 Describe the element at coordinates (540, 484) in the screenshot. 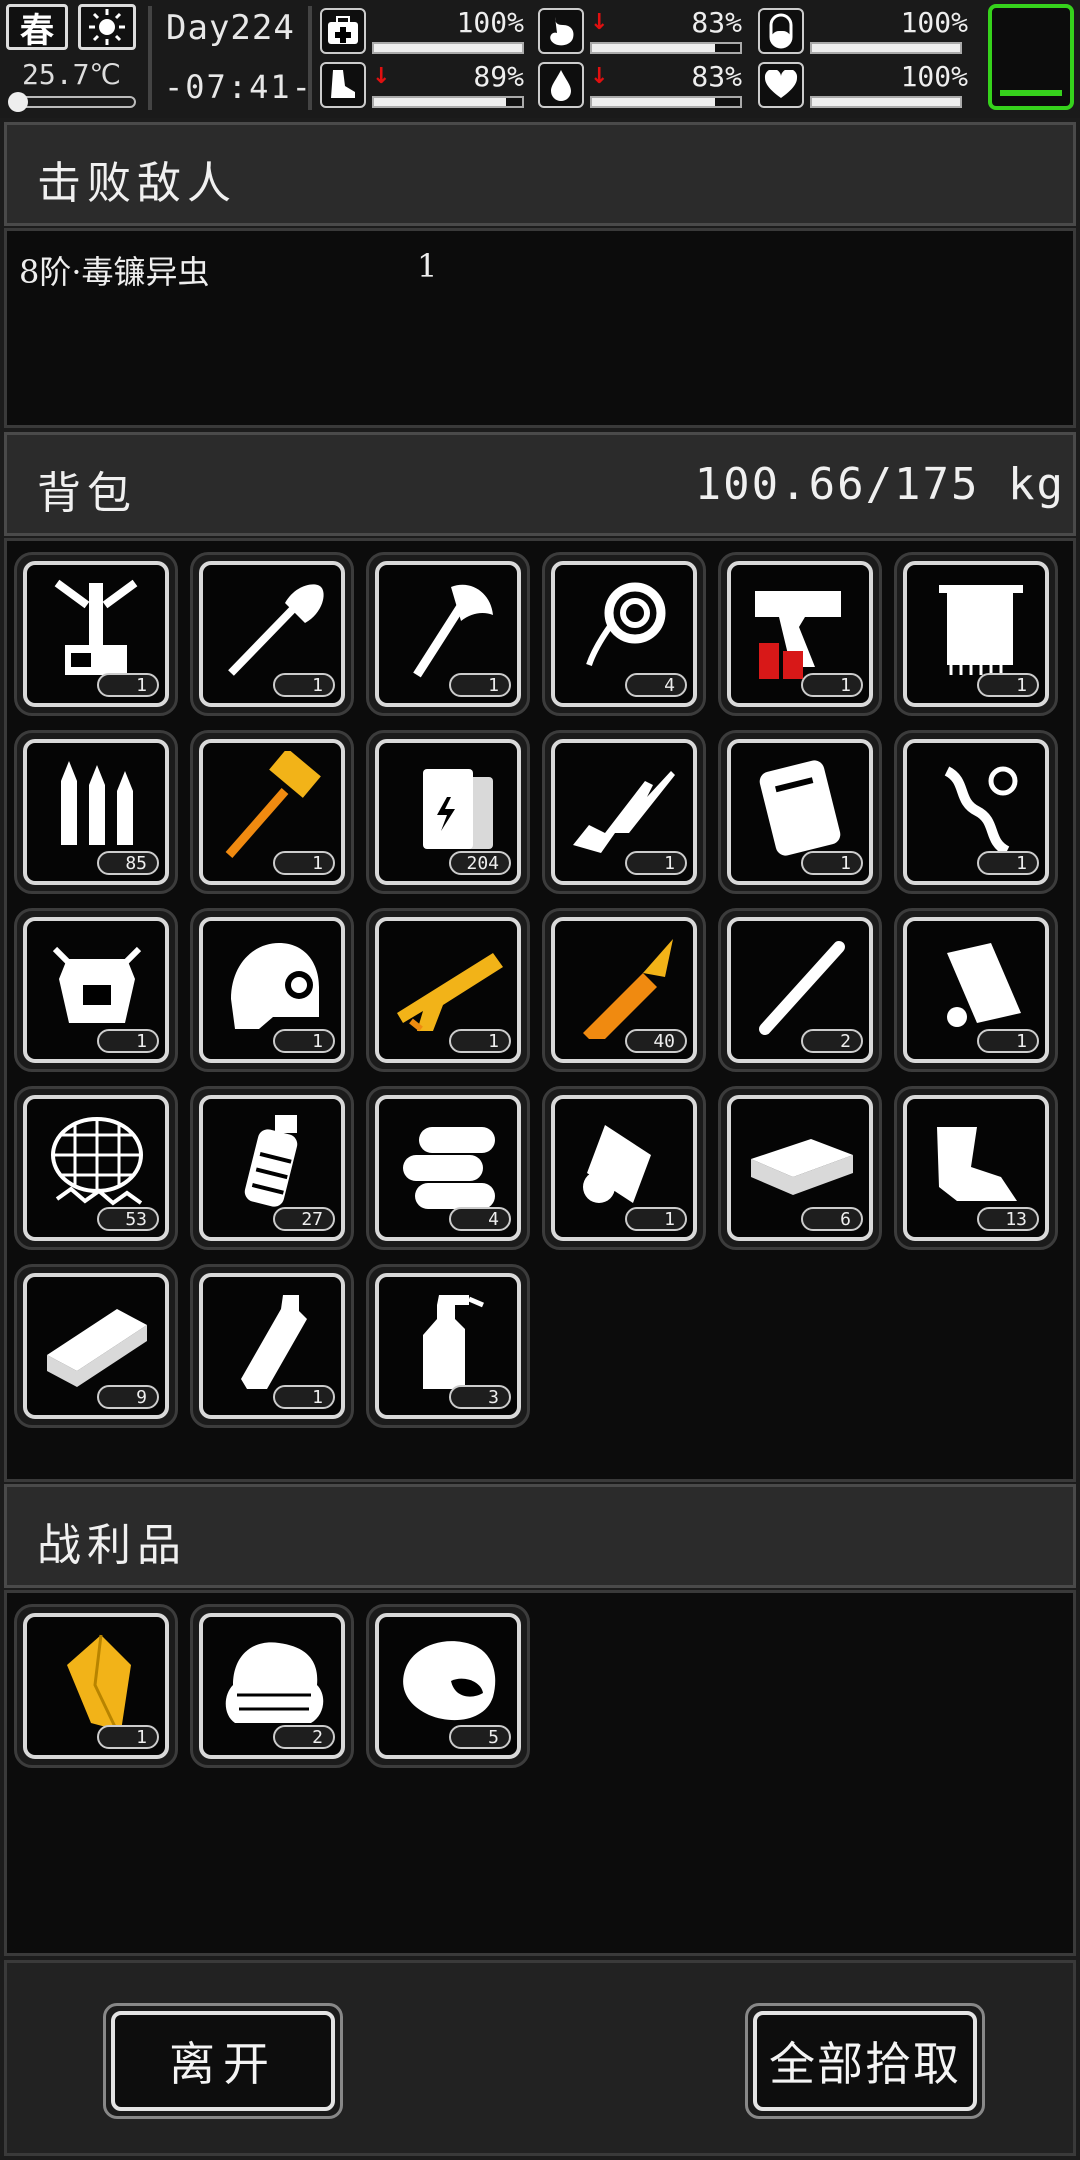

I see `backpack-header: 背包 100.66/175 kg` at that location.